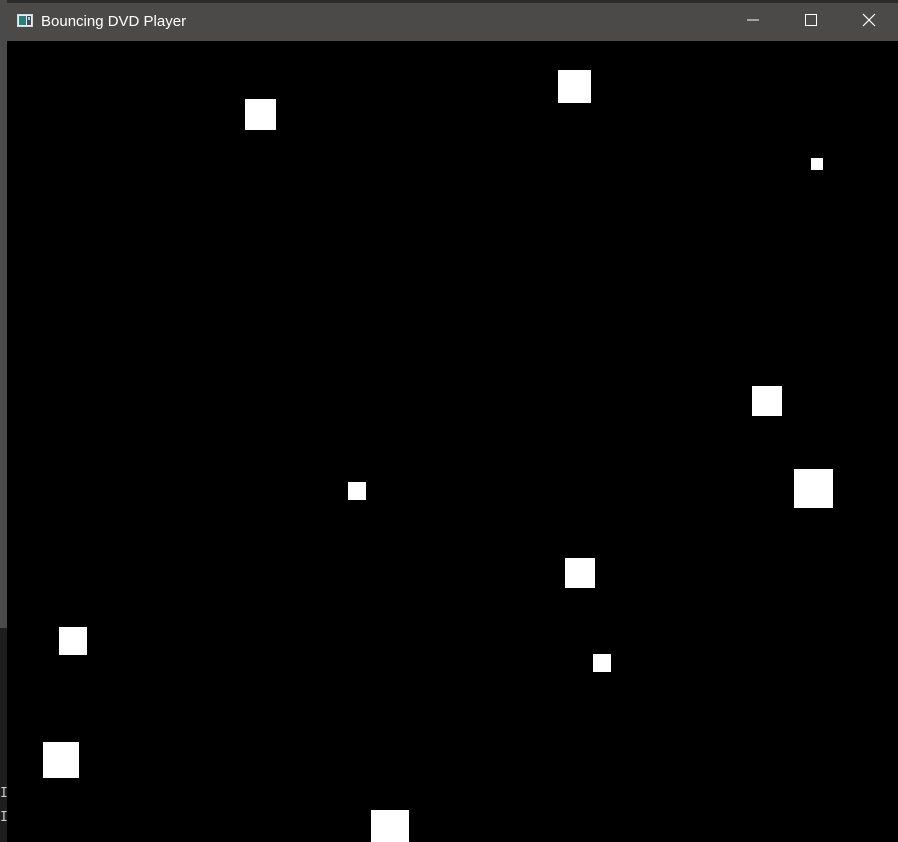  What do you see at coordinates (114, 21) in the screenshot?
I see `window-title: Bouncing DVD Player` at bounding box center [114, 21].